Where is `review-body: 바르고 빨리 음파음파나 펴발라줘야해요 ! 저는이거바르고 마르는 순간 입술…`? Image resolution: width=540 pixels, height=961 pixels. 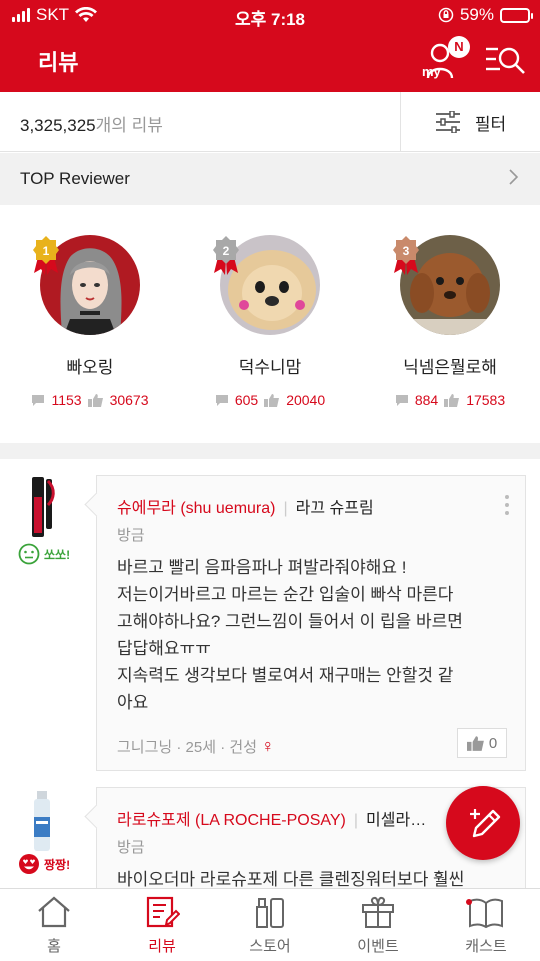
review-body: 바르고 빨리 음파음파나 펴발라줘야해요 ! 저는이거바르고 마르는 순간 입술… is located at coordinates (314, 635).